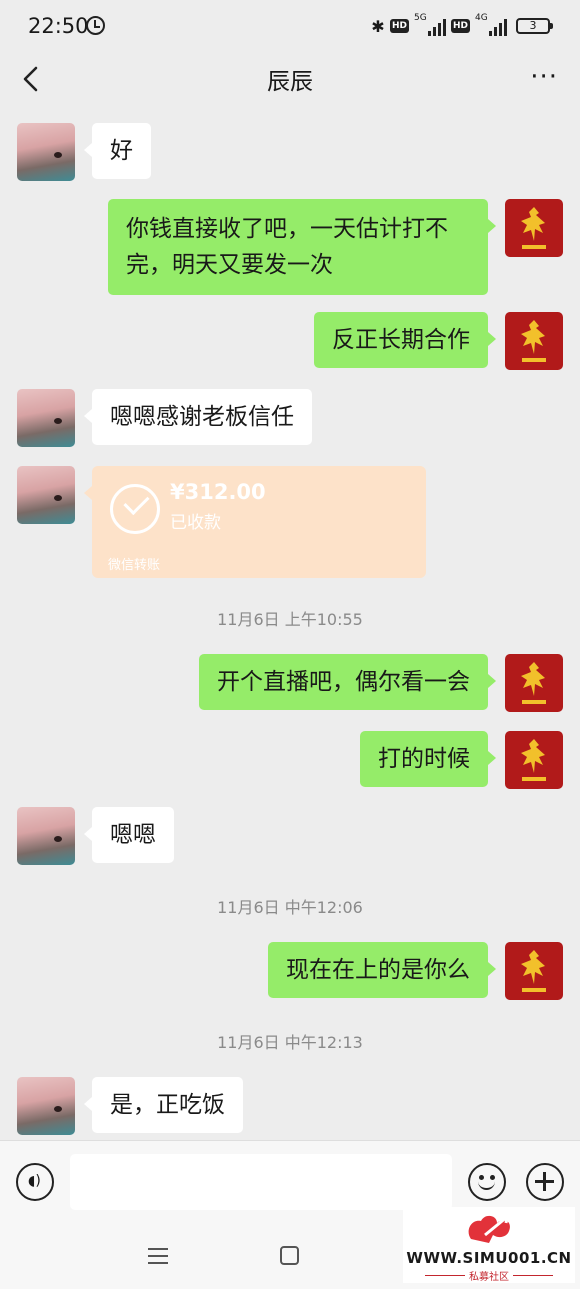  Describe the element at coordinates (229, 265) in the screenshot. I see `message-line: 完，明天又要发一次` at that location.